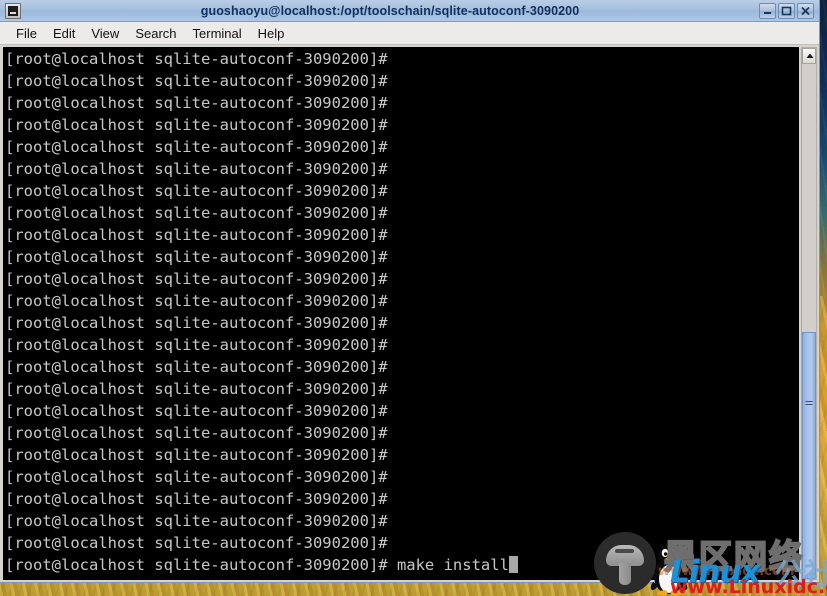 Image resolution: width=827 pixels, height=596 pixels. Describe the element at coordinates (64, 33) in the screenshot. I see `menu-item-edit: Edit` at that location.